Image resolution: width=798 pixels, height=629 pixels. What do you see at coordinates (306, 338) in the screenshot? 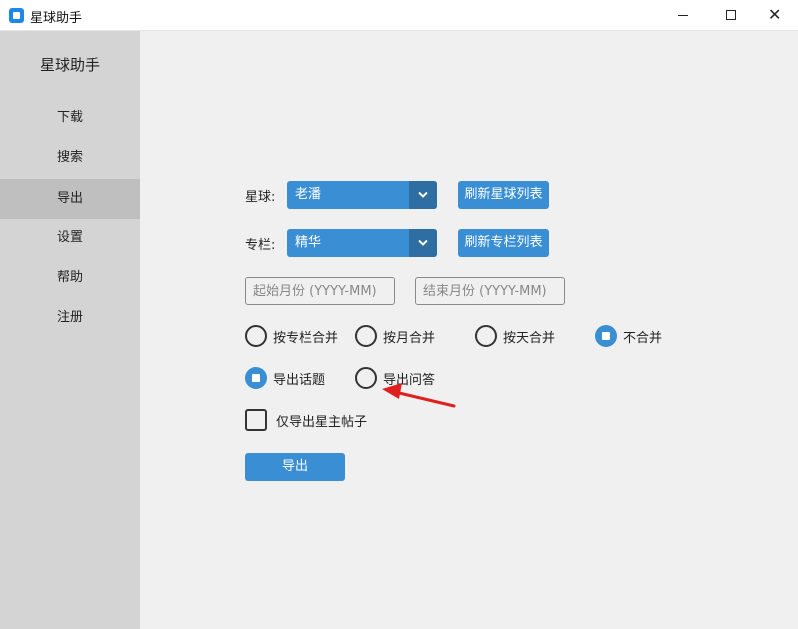
I see `merge-by-column-label: 按专栏合并` at bounding box center [306, 338].